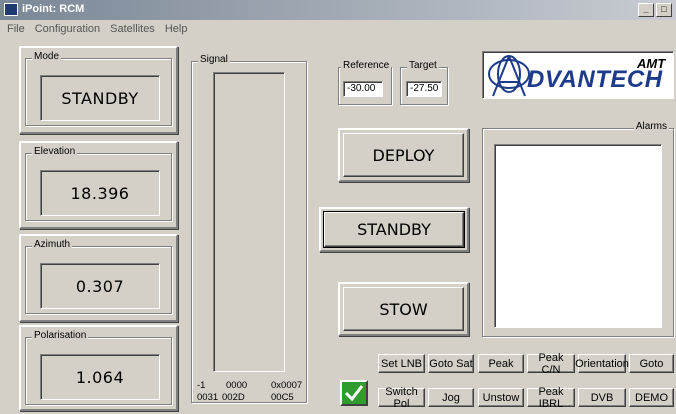 Image resolution: width=676 pixels, height=414 pixels. I want to click on target-label: Target, so click(423, 65).